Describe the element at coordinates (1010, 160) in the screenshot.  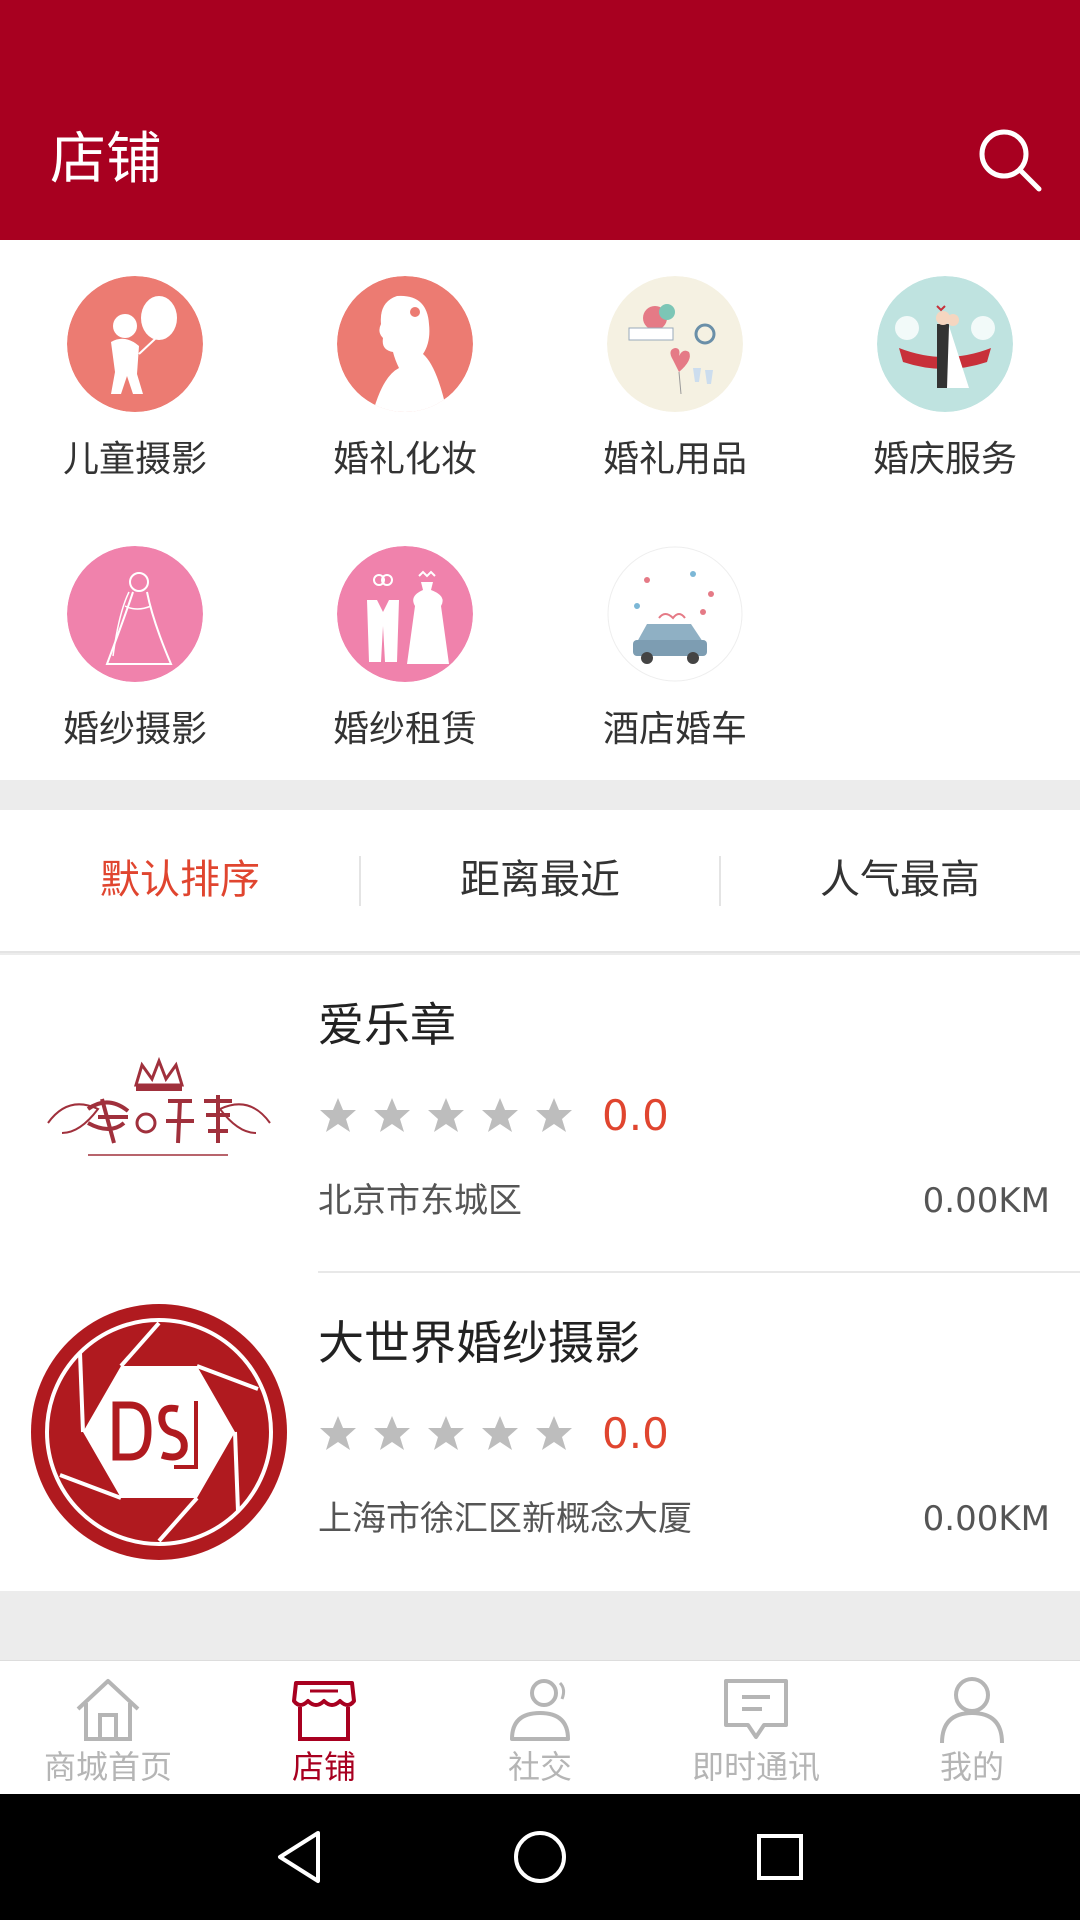
I see `search-icon` at that location.